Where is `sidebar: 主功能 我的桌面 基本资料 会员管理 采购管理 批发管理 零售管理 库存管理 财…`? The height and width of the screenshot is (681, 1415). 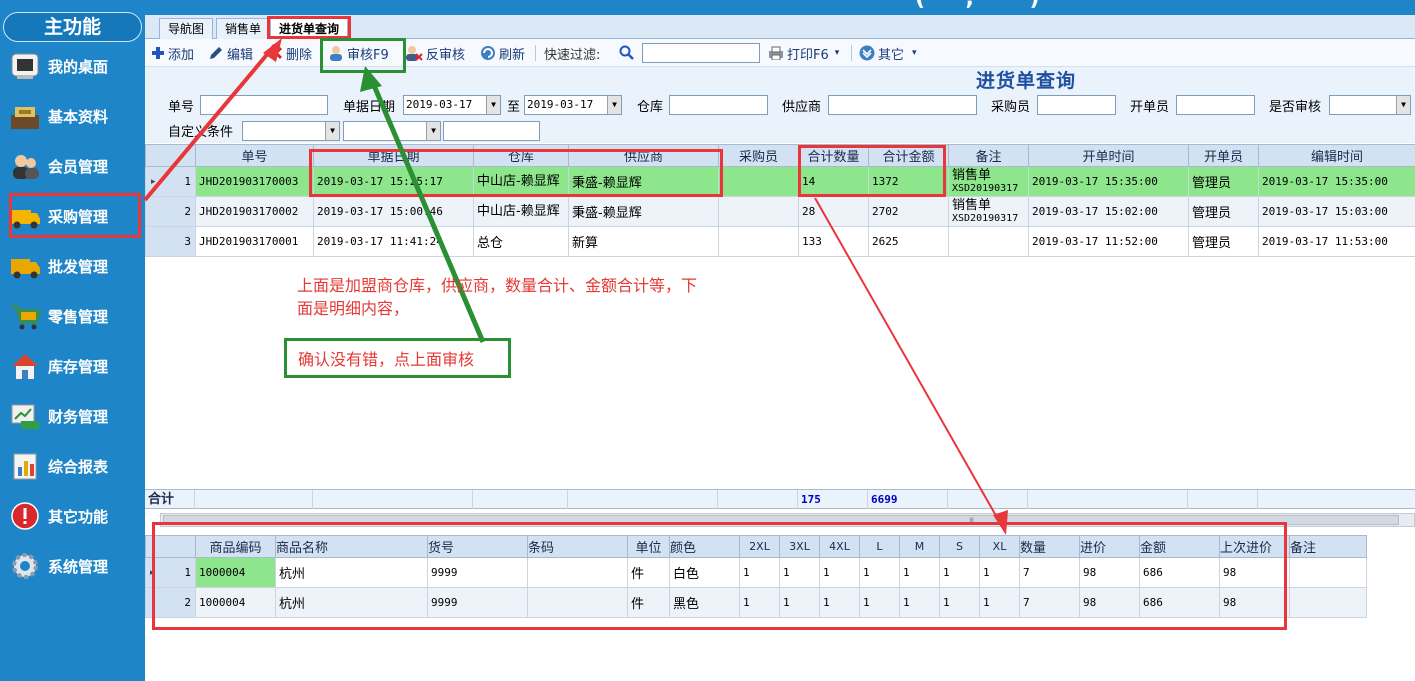 sidebar: 主功能 我的桌面 基本资料 会员管理 采购管理 批发管理 零售管理 库存管理 财… is located at coordinates (72, 340).